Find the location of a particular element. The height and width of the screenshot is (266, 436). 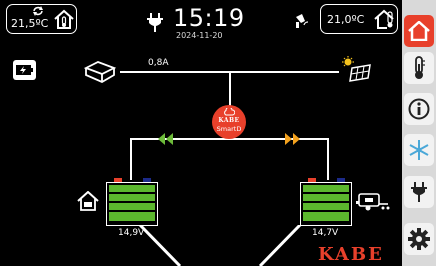

sidebar-item-power is located at coordinates (419, 192).